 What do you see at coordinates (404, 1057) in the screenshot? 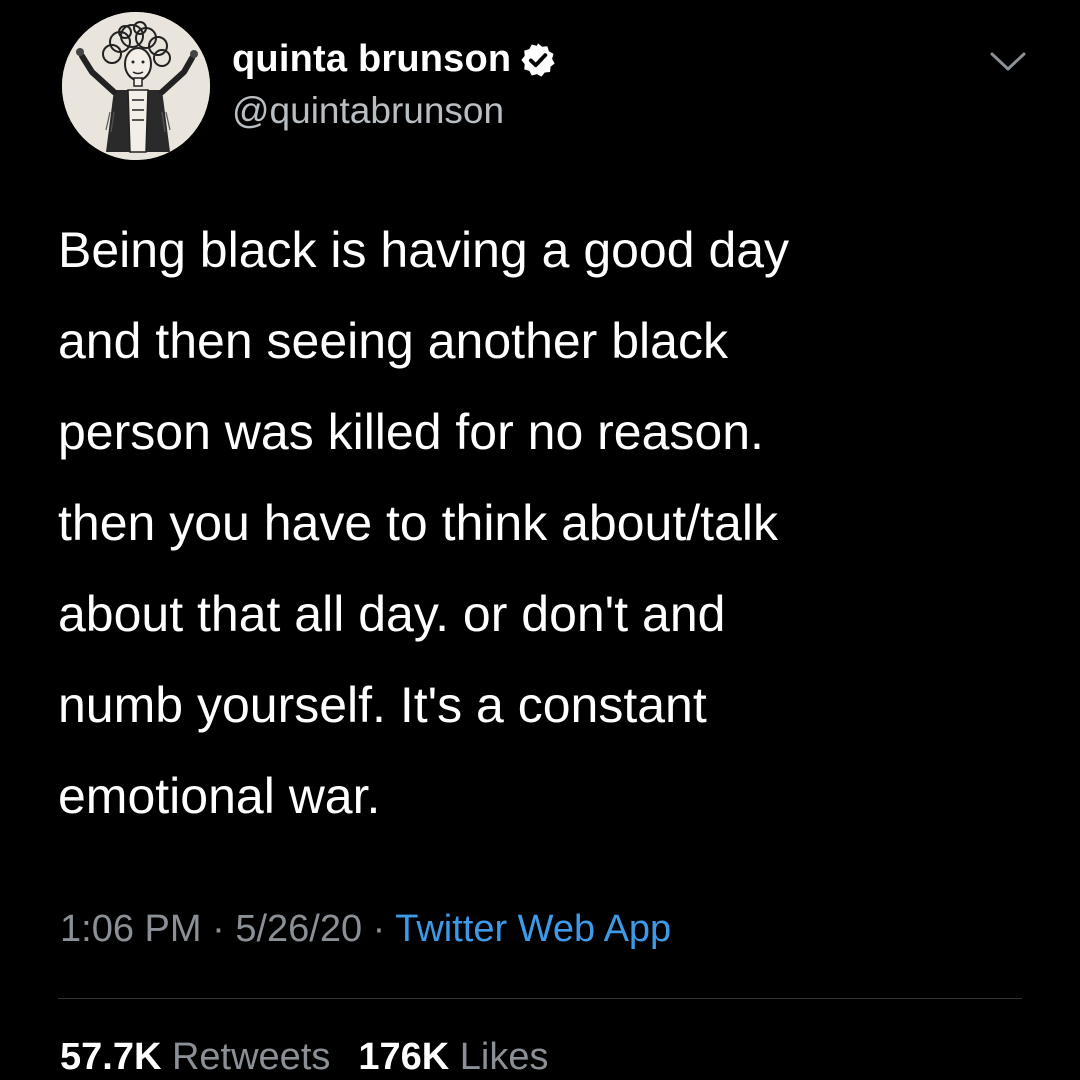
I see `likes-count: 176K` at bounding box center [404, 1057].